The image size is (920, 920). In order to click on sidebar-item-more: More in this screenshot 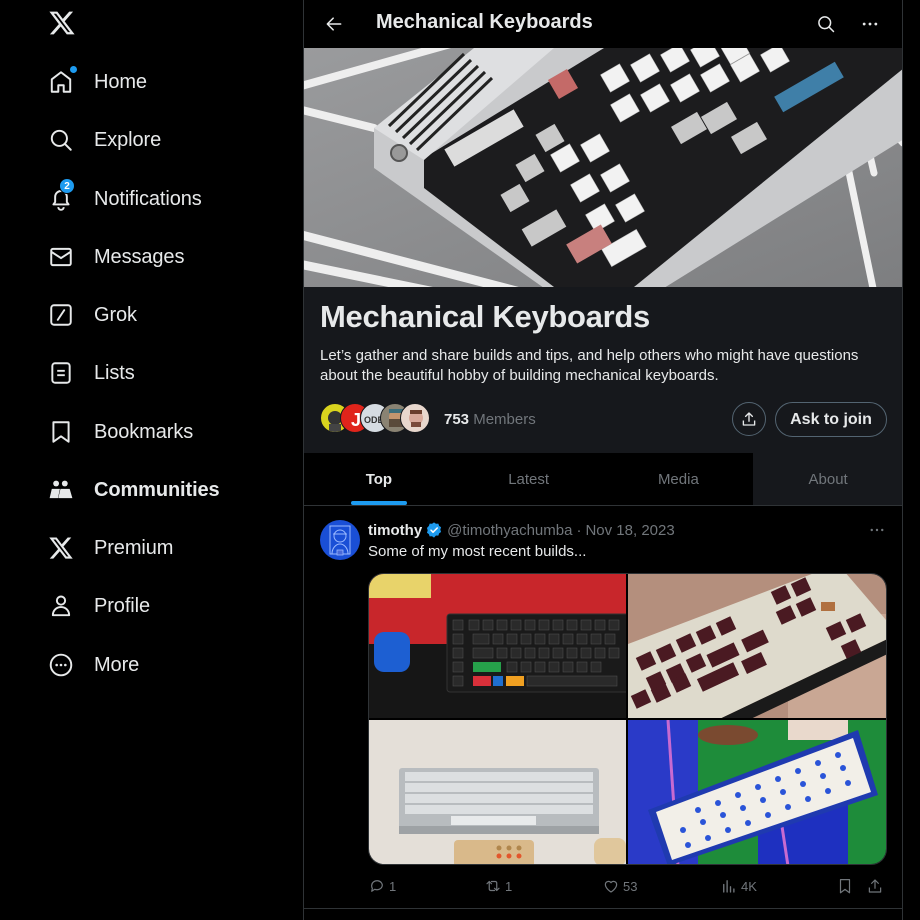, I will do `click(93, 665)`.